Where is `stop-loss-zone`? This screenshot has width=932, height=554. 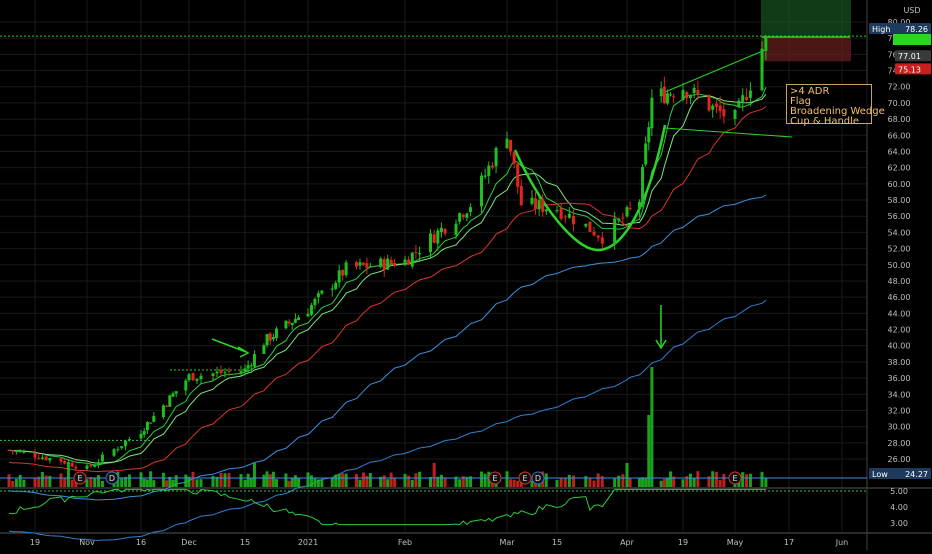
stop-loss-zone is located at coordinates (806, 49).